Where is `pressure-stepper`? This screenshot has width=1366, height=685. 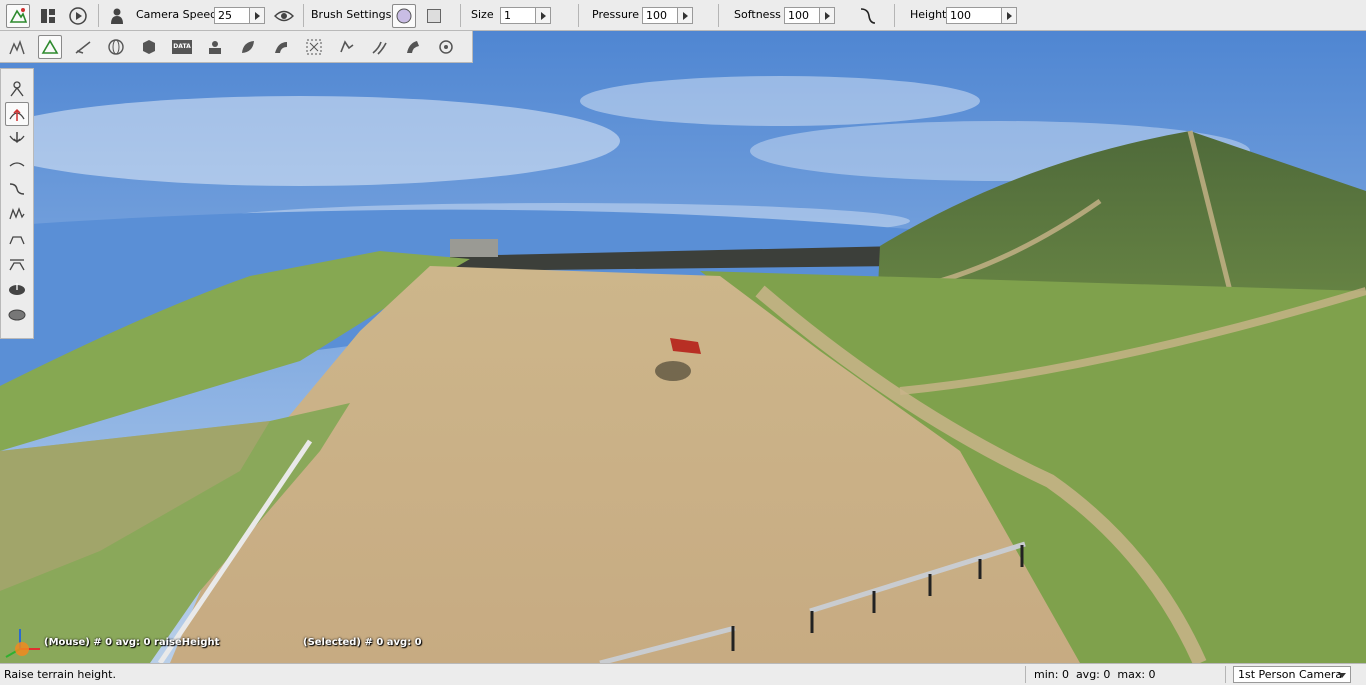 pressure-stepper is located at coordinates (685, 15).